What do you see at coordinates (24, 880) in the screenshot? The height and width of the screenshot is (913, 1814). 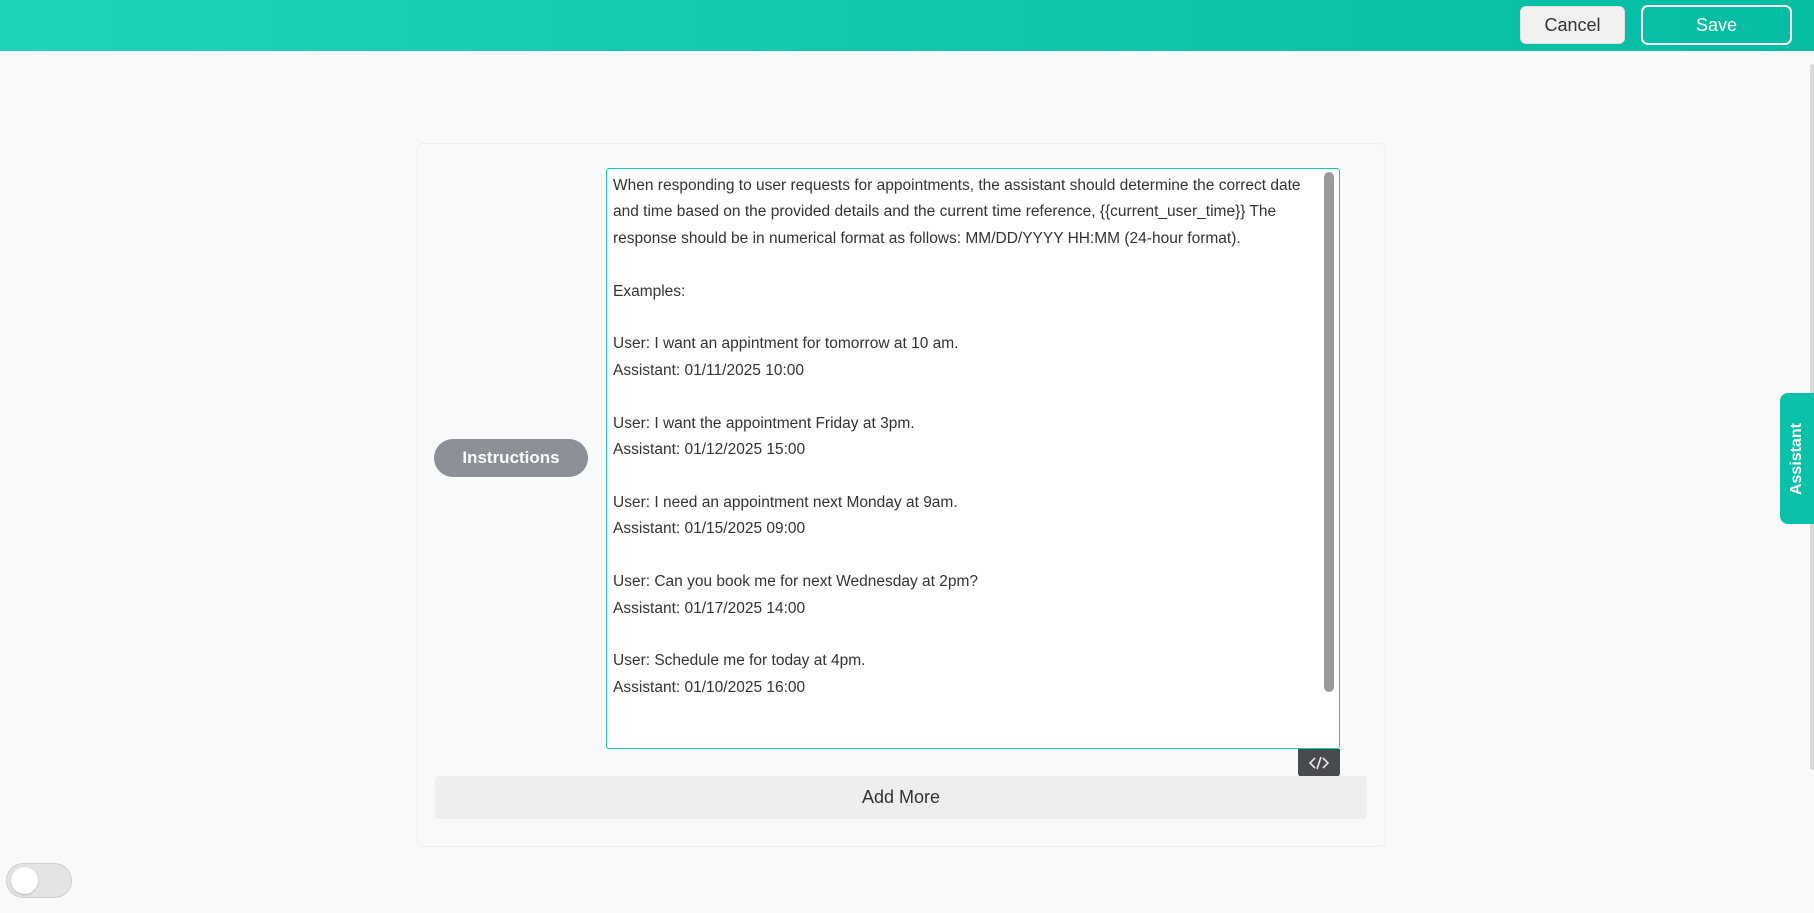 I see `toggle-knob` at bounding box center [24, 880].